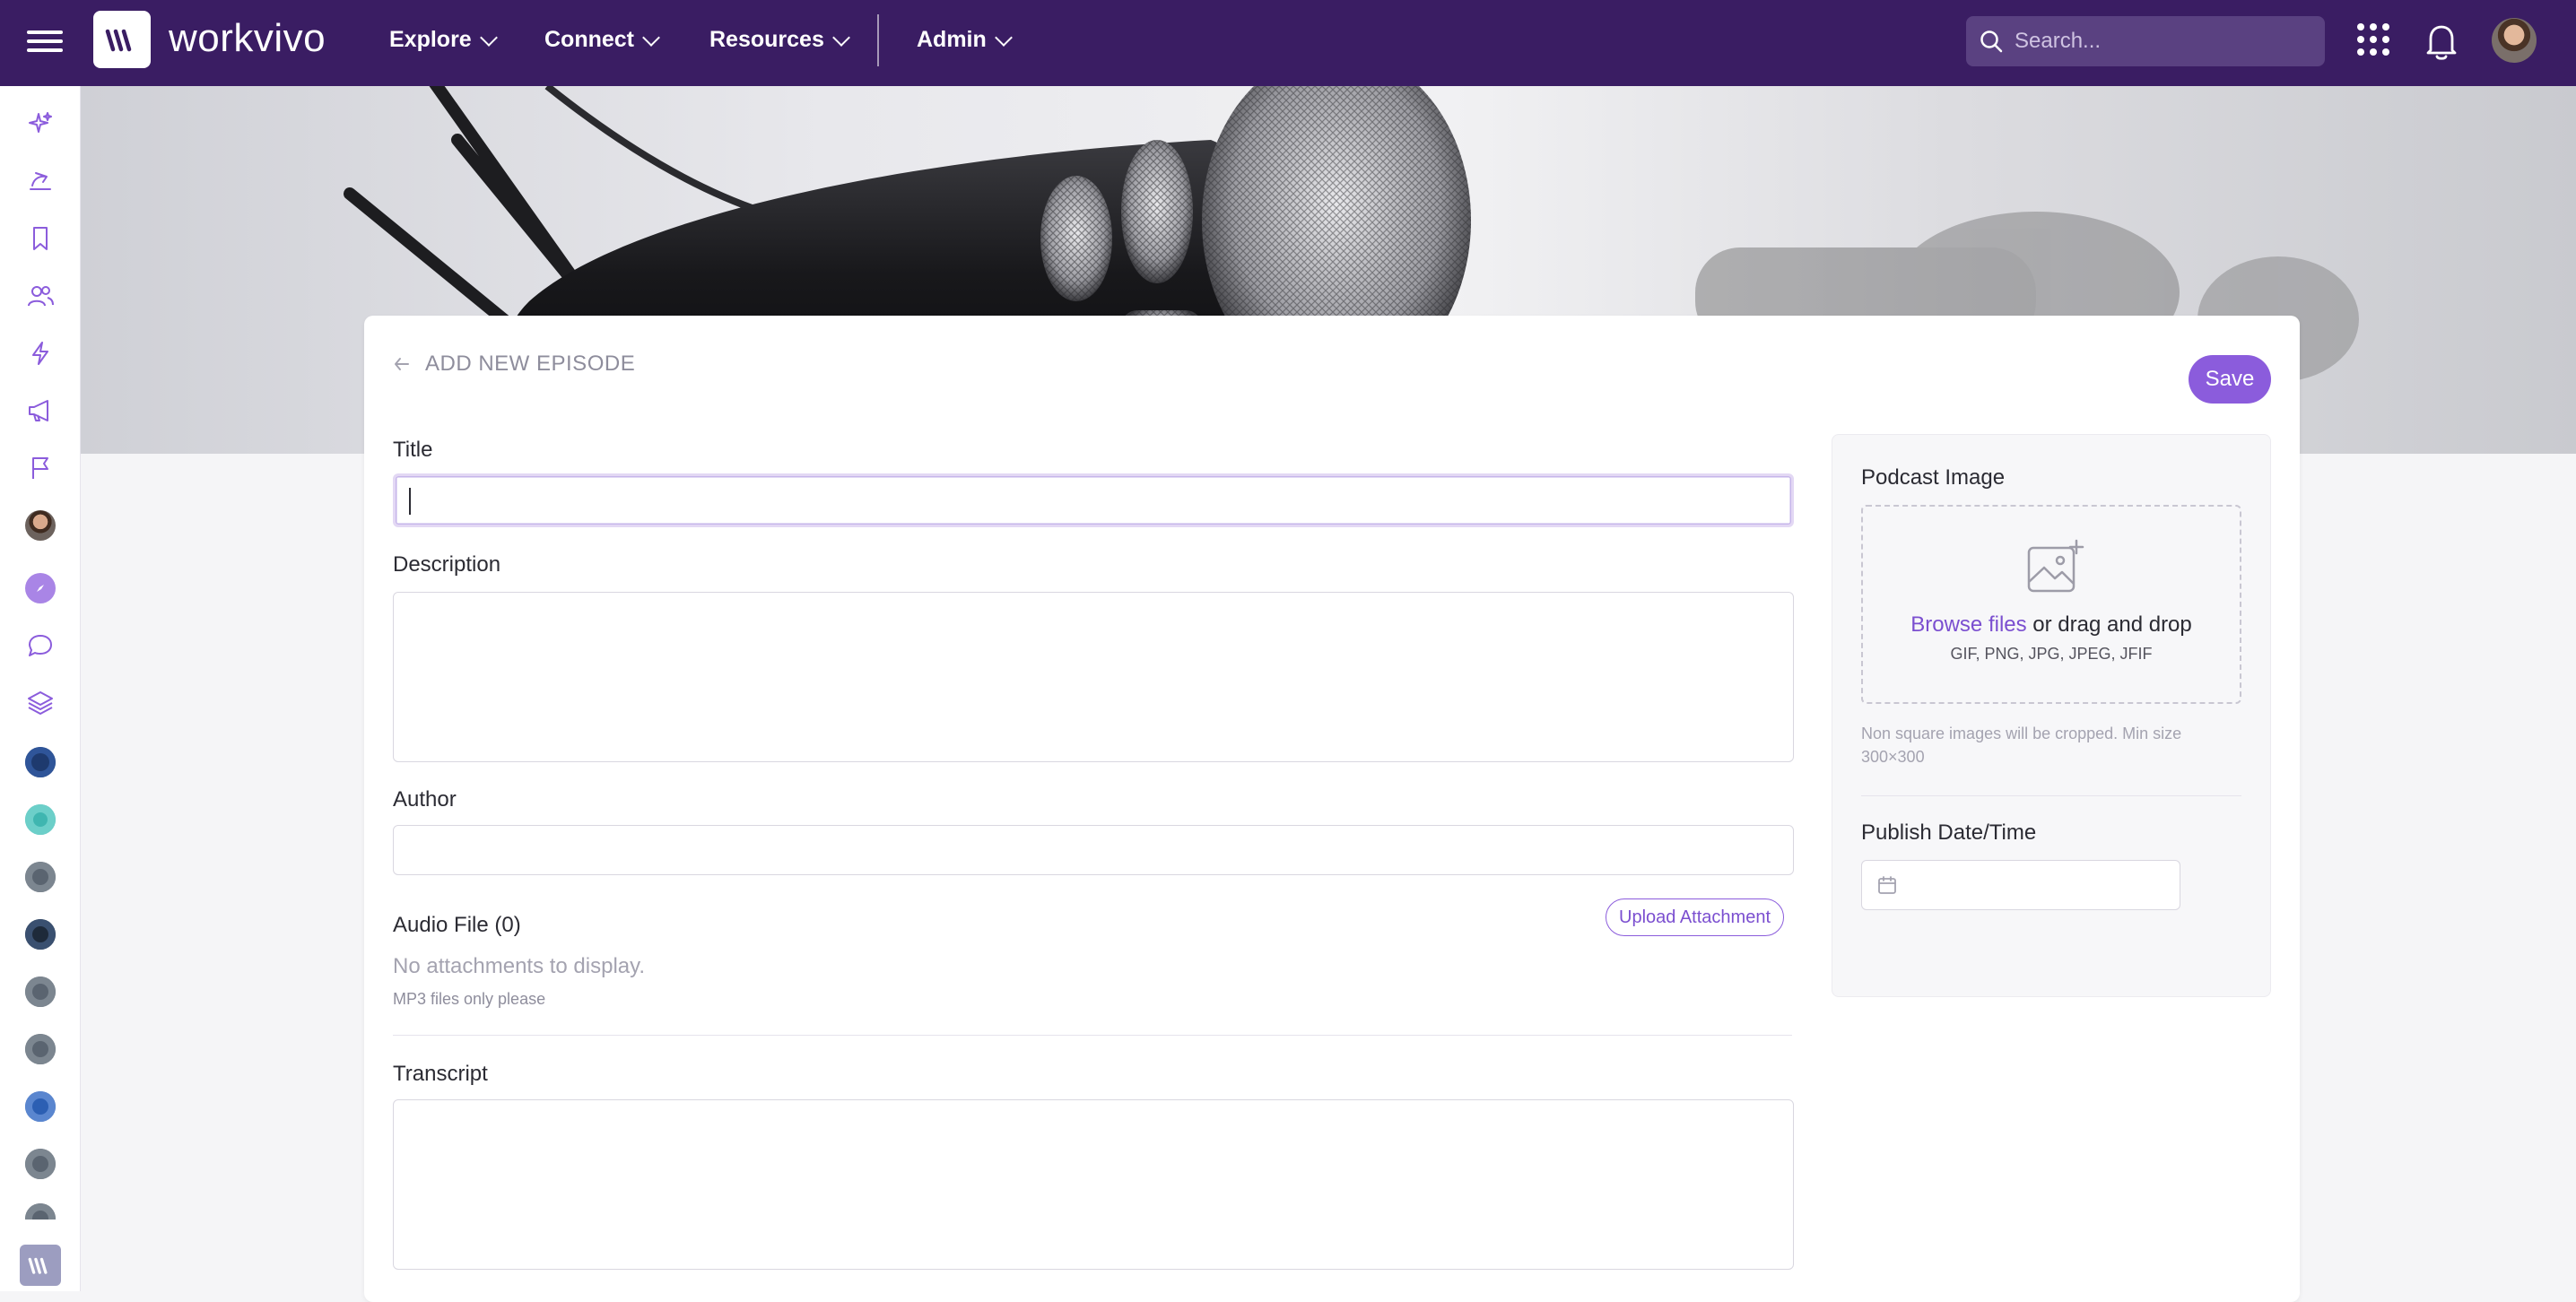 This screenshot has width=2576, height=1302. Describe the element at coordinates (45, 43) in the screenshot. I see `menu-icon` at that location.